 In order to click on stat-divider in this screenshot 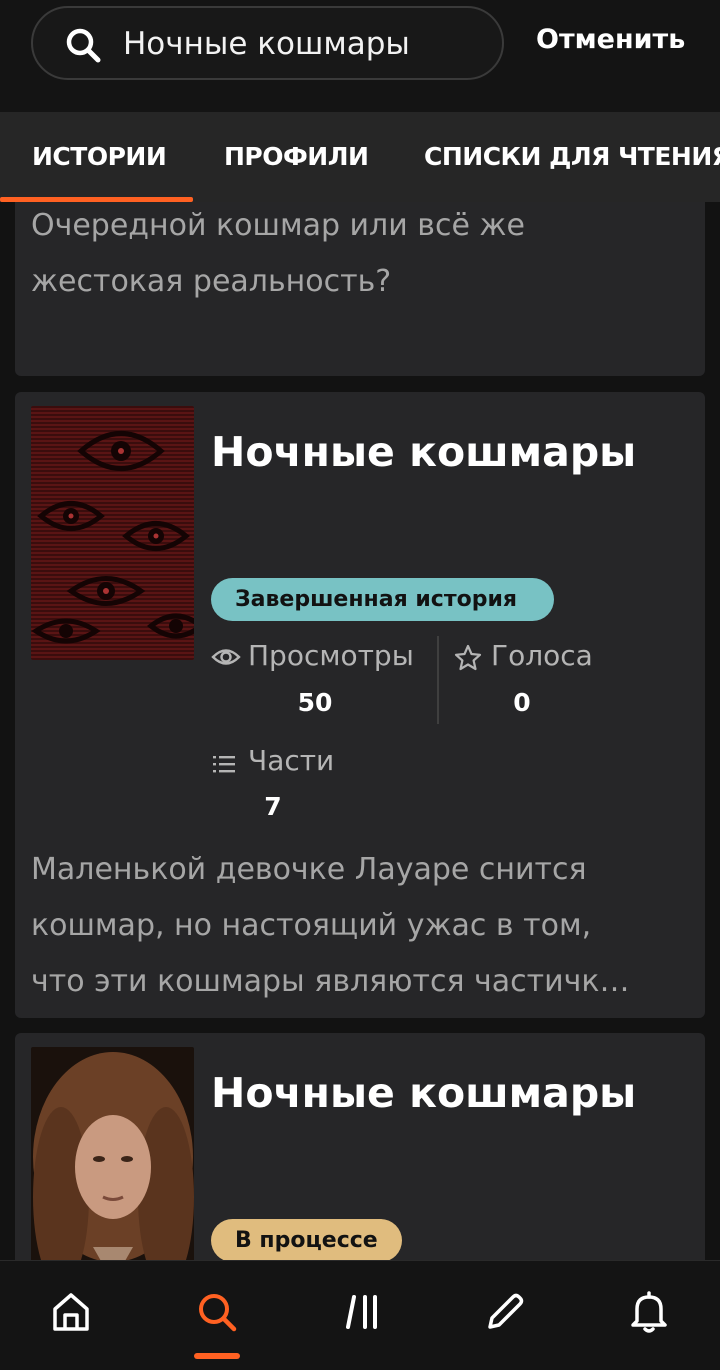, I will do `click(438, 680)`.